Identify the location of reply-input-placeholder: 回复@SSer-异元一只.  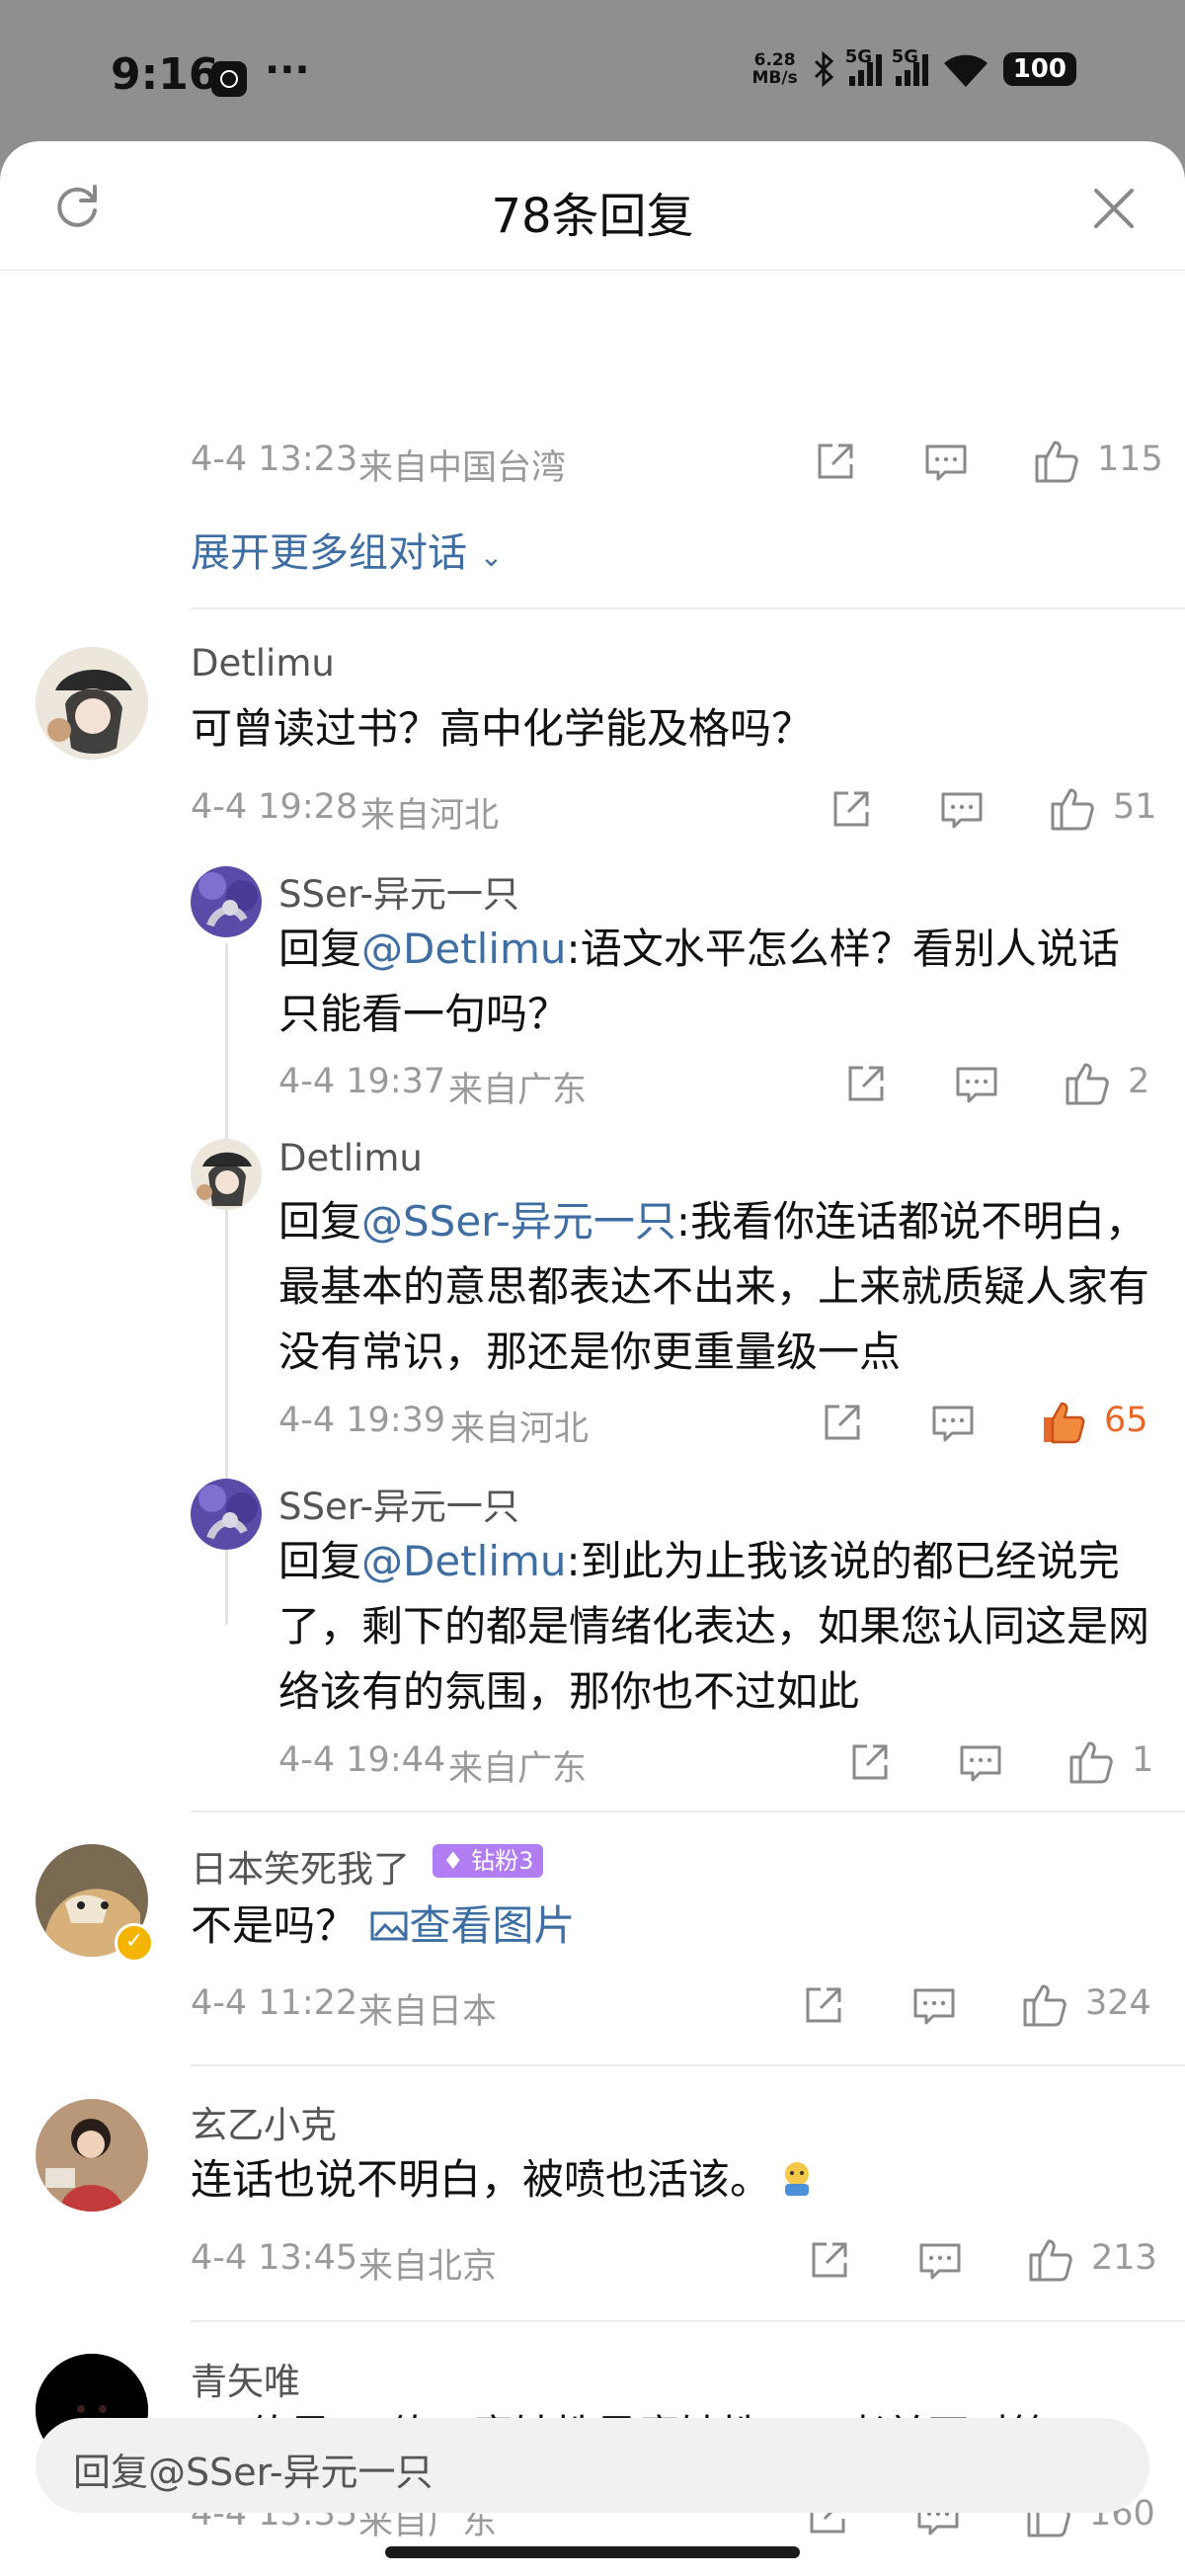
(254, 2472).